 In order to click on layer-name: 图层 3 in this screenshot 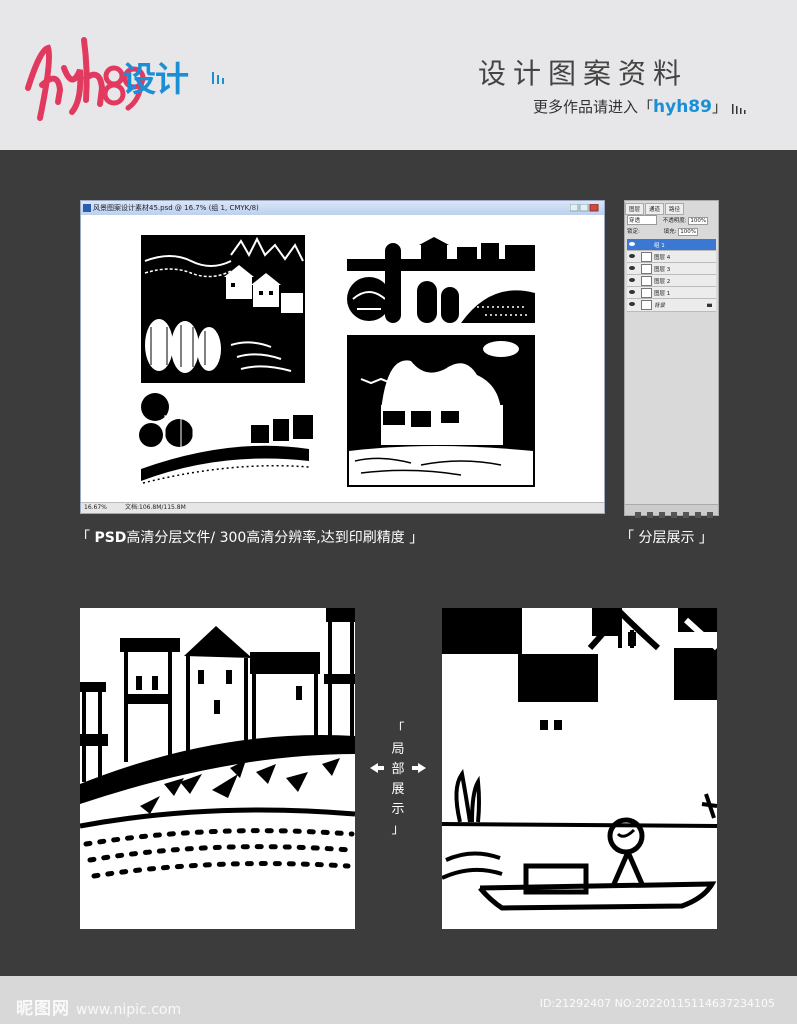, I will do `click(662, 270)`.